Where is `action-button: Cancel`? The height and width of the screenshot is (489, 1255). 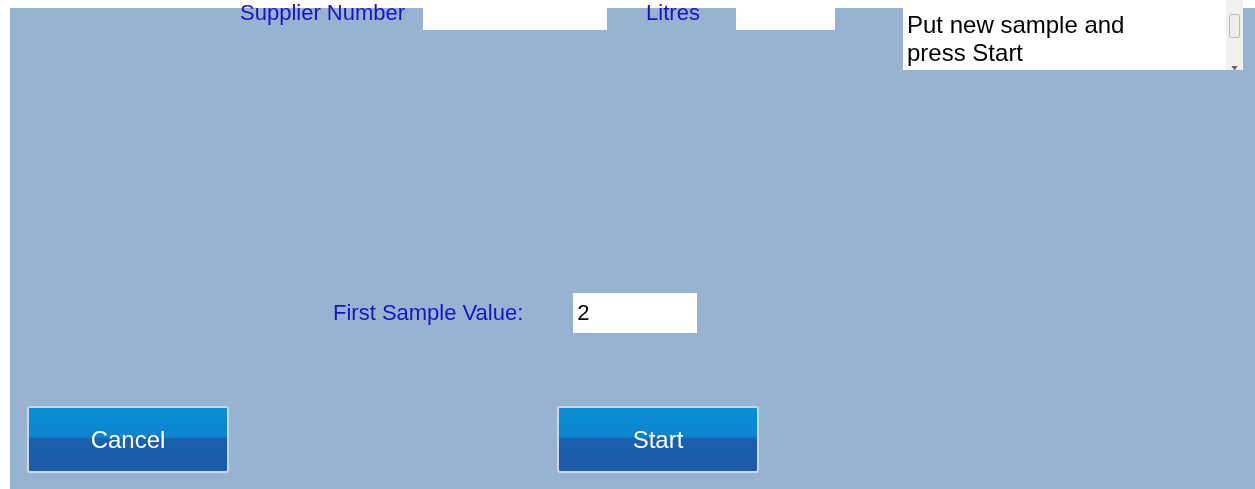
action-button: Cancel is located at coordinates (128, 439).